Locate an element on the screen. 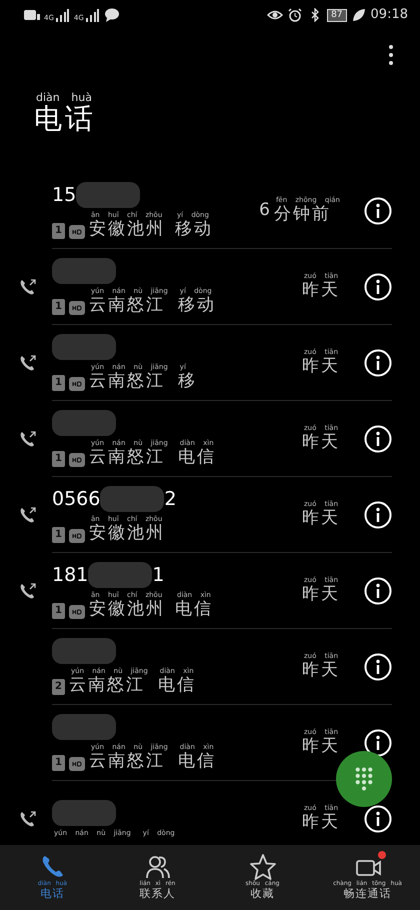 The height and width of the screenshot is (910, 420). page-title: 电话 is located at coordinates (65, 119).